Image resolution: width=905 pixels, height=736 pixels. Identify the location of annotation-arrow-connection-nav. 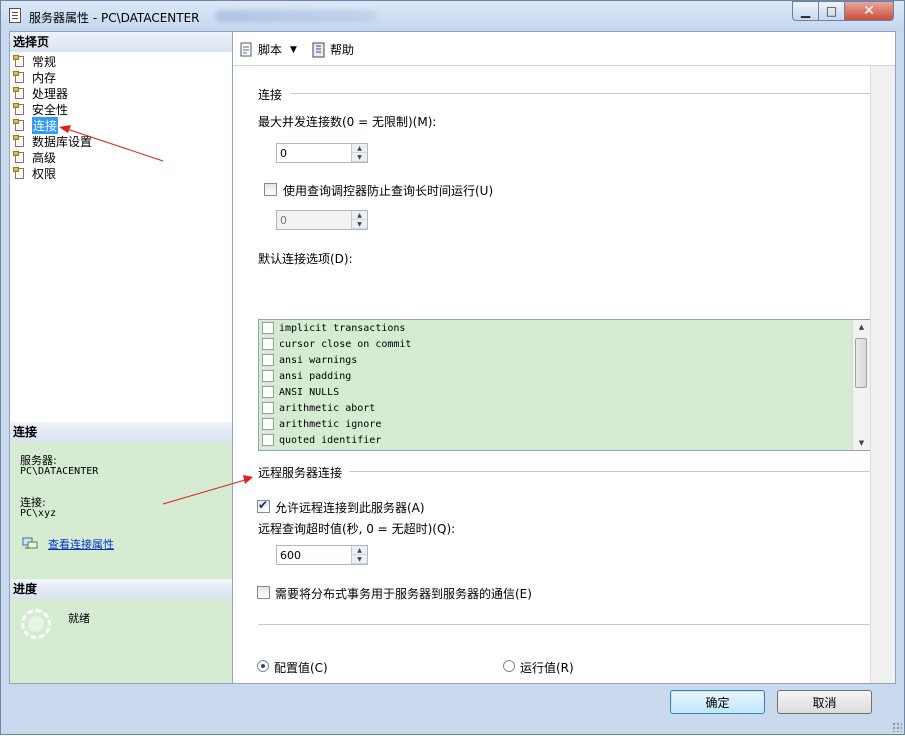
(111, 143).